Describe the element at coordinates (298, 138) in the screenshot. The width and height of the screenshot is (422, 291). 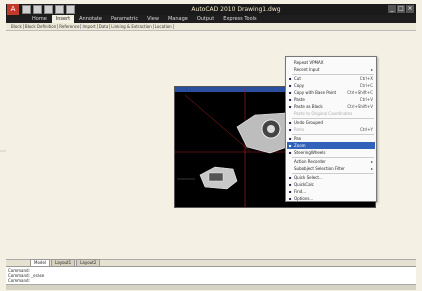
I see `menu-item-label: Pan` at that location.